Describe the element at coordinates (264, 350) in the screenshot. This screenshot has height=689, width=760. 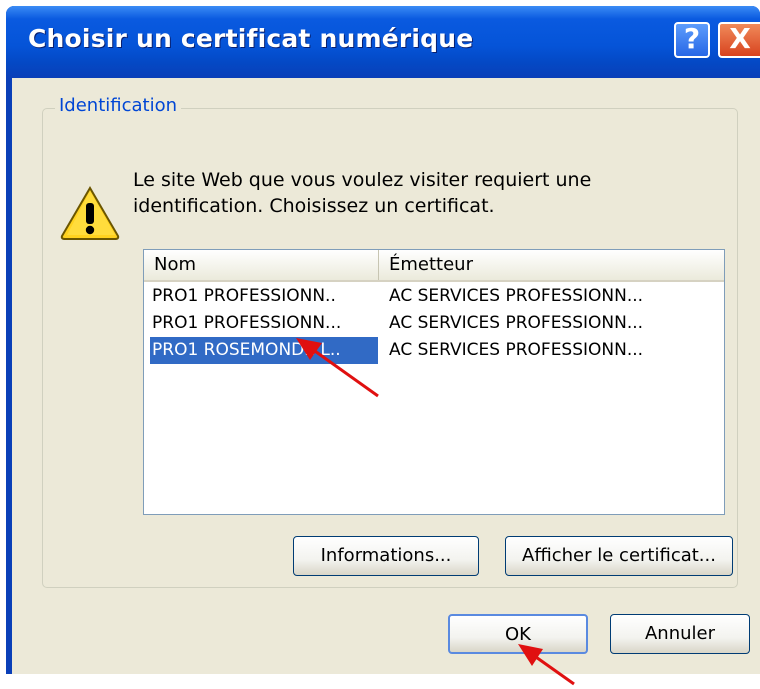
I see `certificate-name: PRO1 ROSEMONDE L..` at that location.